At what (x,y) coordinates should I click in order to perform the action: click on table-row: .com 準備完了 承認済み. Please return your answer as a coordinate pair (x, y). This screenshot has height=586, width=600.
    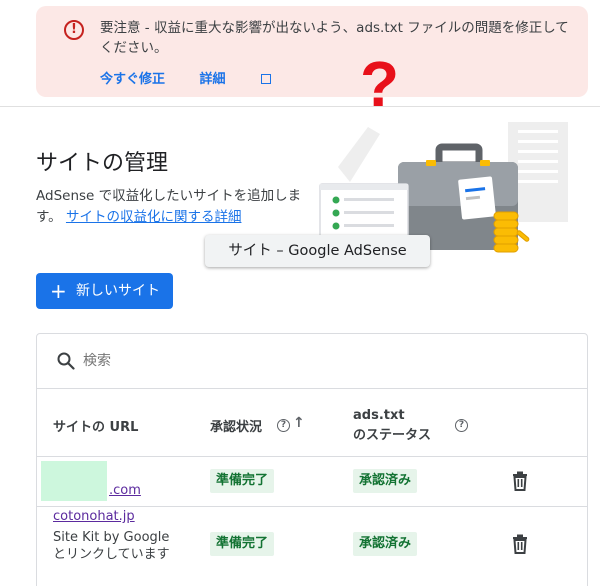
    Looking at the image, I should click on (312, 482).